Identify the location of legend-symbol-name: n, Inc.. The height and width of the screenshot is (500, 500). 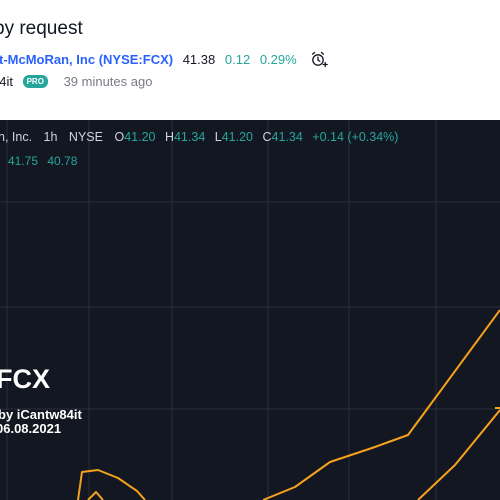
(16, 137).